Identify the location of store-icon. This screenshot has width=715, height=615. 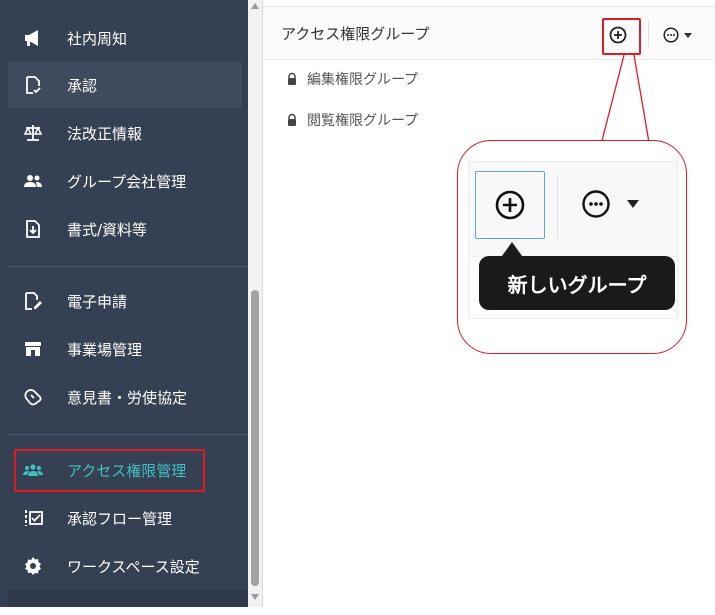
(33, 349).